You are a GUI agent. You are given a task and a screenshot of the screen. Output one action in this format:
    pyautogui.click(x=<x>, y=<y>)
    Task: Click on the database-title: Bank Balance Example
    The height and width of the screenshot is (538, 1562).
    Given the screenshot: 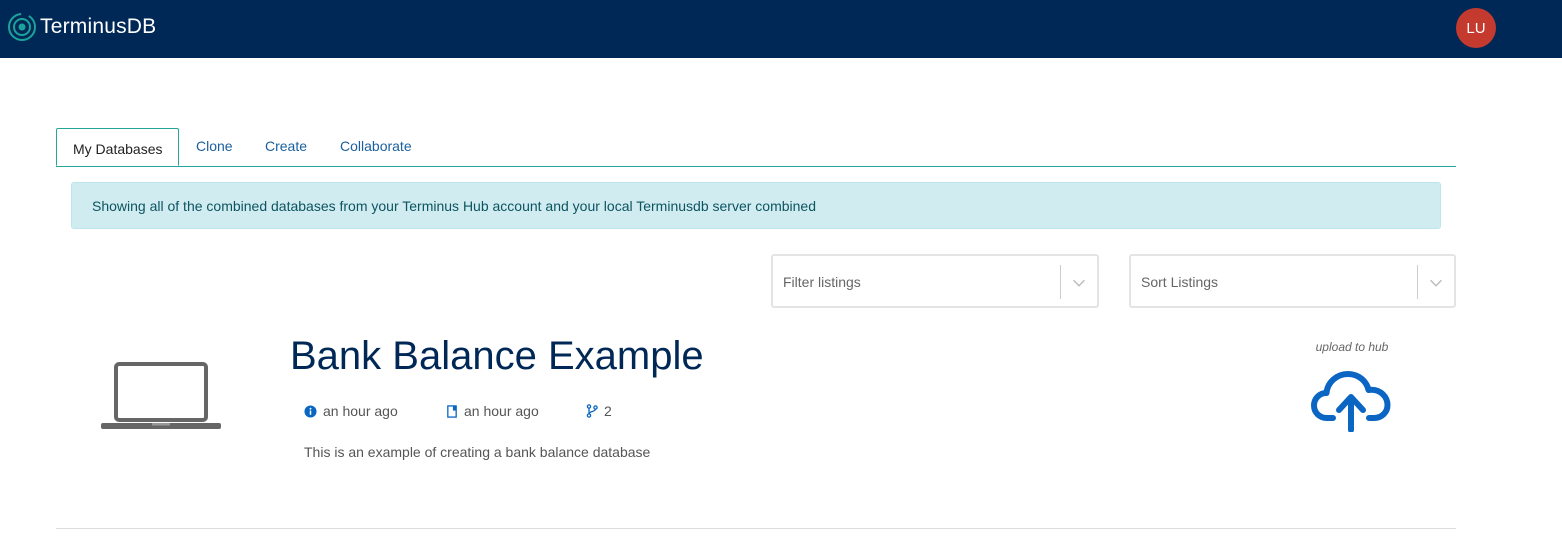 What is the action you would take?
    pyautogui.click(x=497, y=356)
    